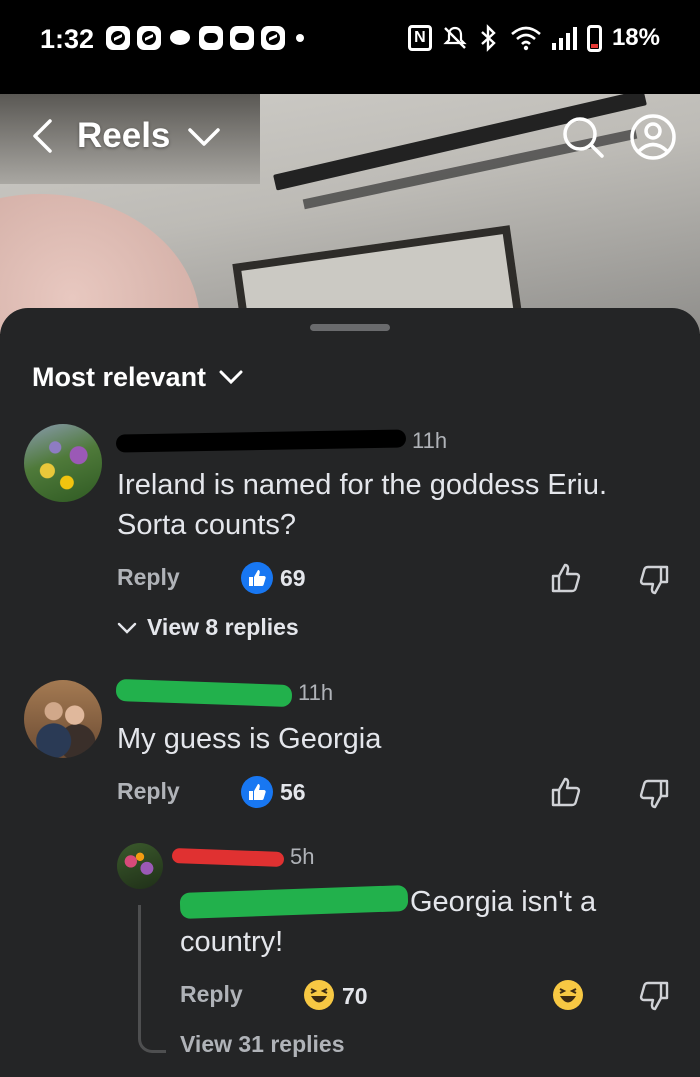  I want to click on system-icons: N 18%, so click(533, 38).